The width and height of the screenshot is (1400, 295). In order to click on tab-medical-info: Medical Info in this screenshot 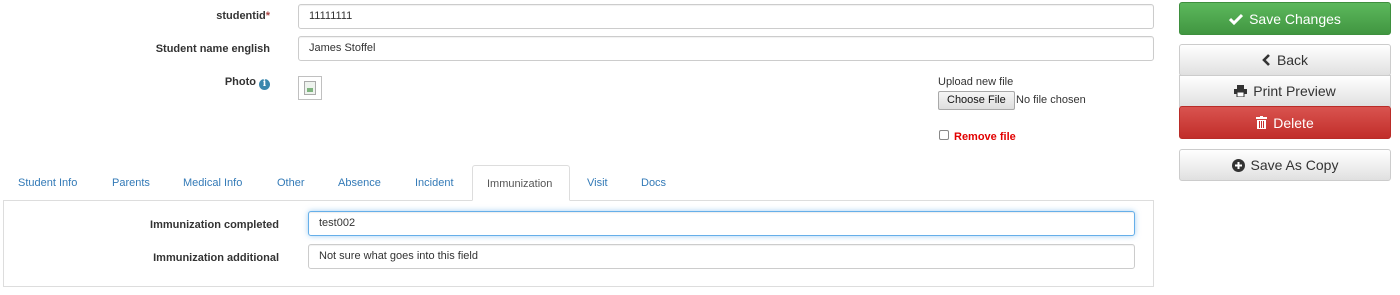, I will do `click(212, 183)`.